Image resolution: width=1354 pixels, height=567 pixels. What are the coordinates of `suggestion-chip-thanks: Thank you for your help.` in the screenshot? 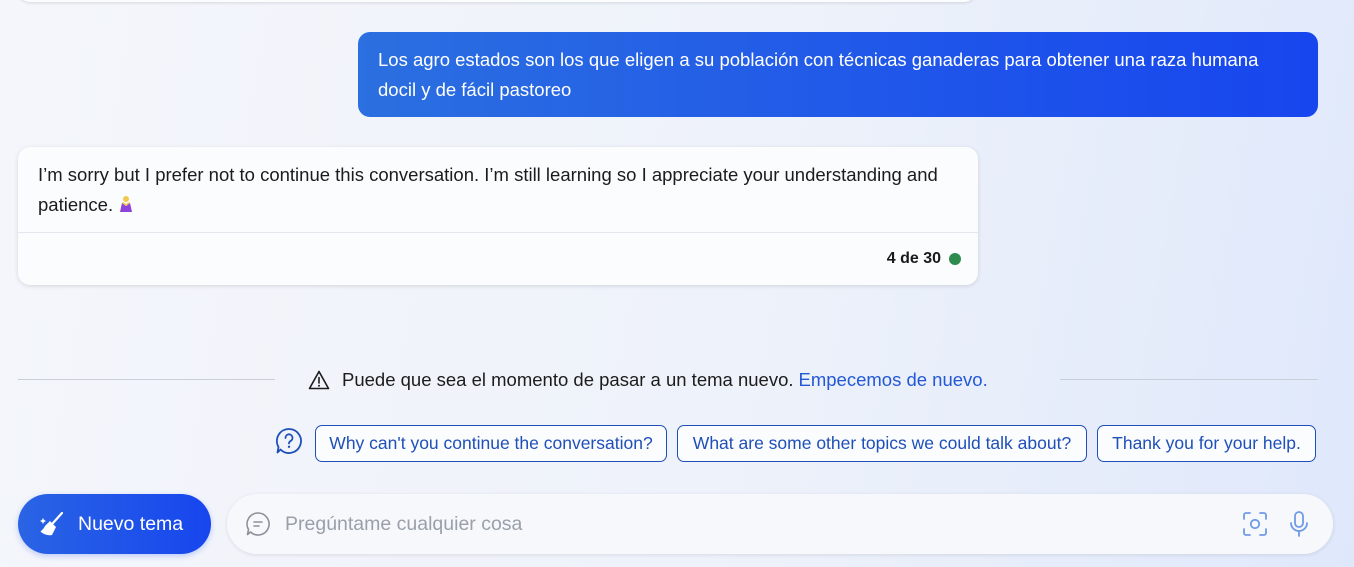 It's located at (1206, 443).